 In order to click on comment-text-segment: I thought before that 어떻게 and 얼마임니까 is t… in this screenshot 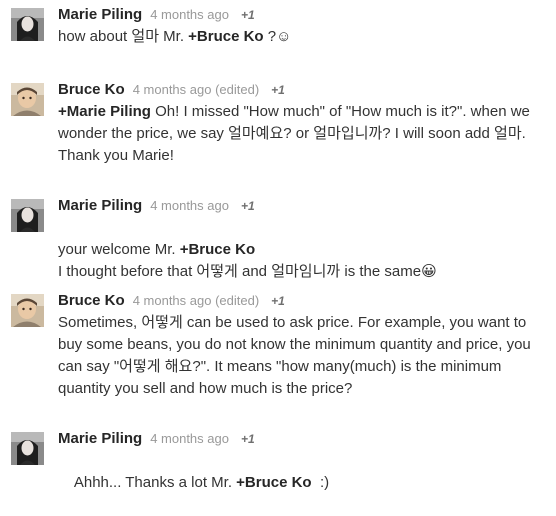, I will do `click(247, 271)`.